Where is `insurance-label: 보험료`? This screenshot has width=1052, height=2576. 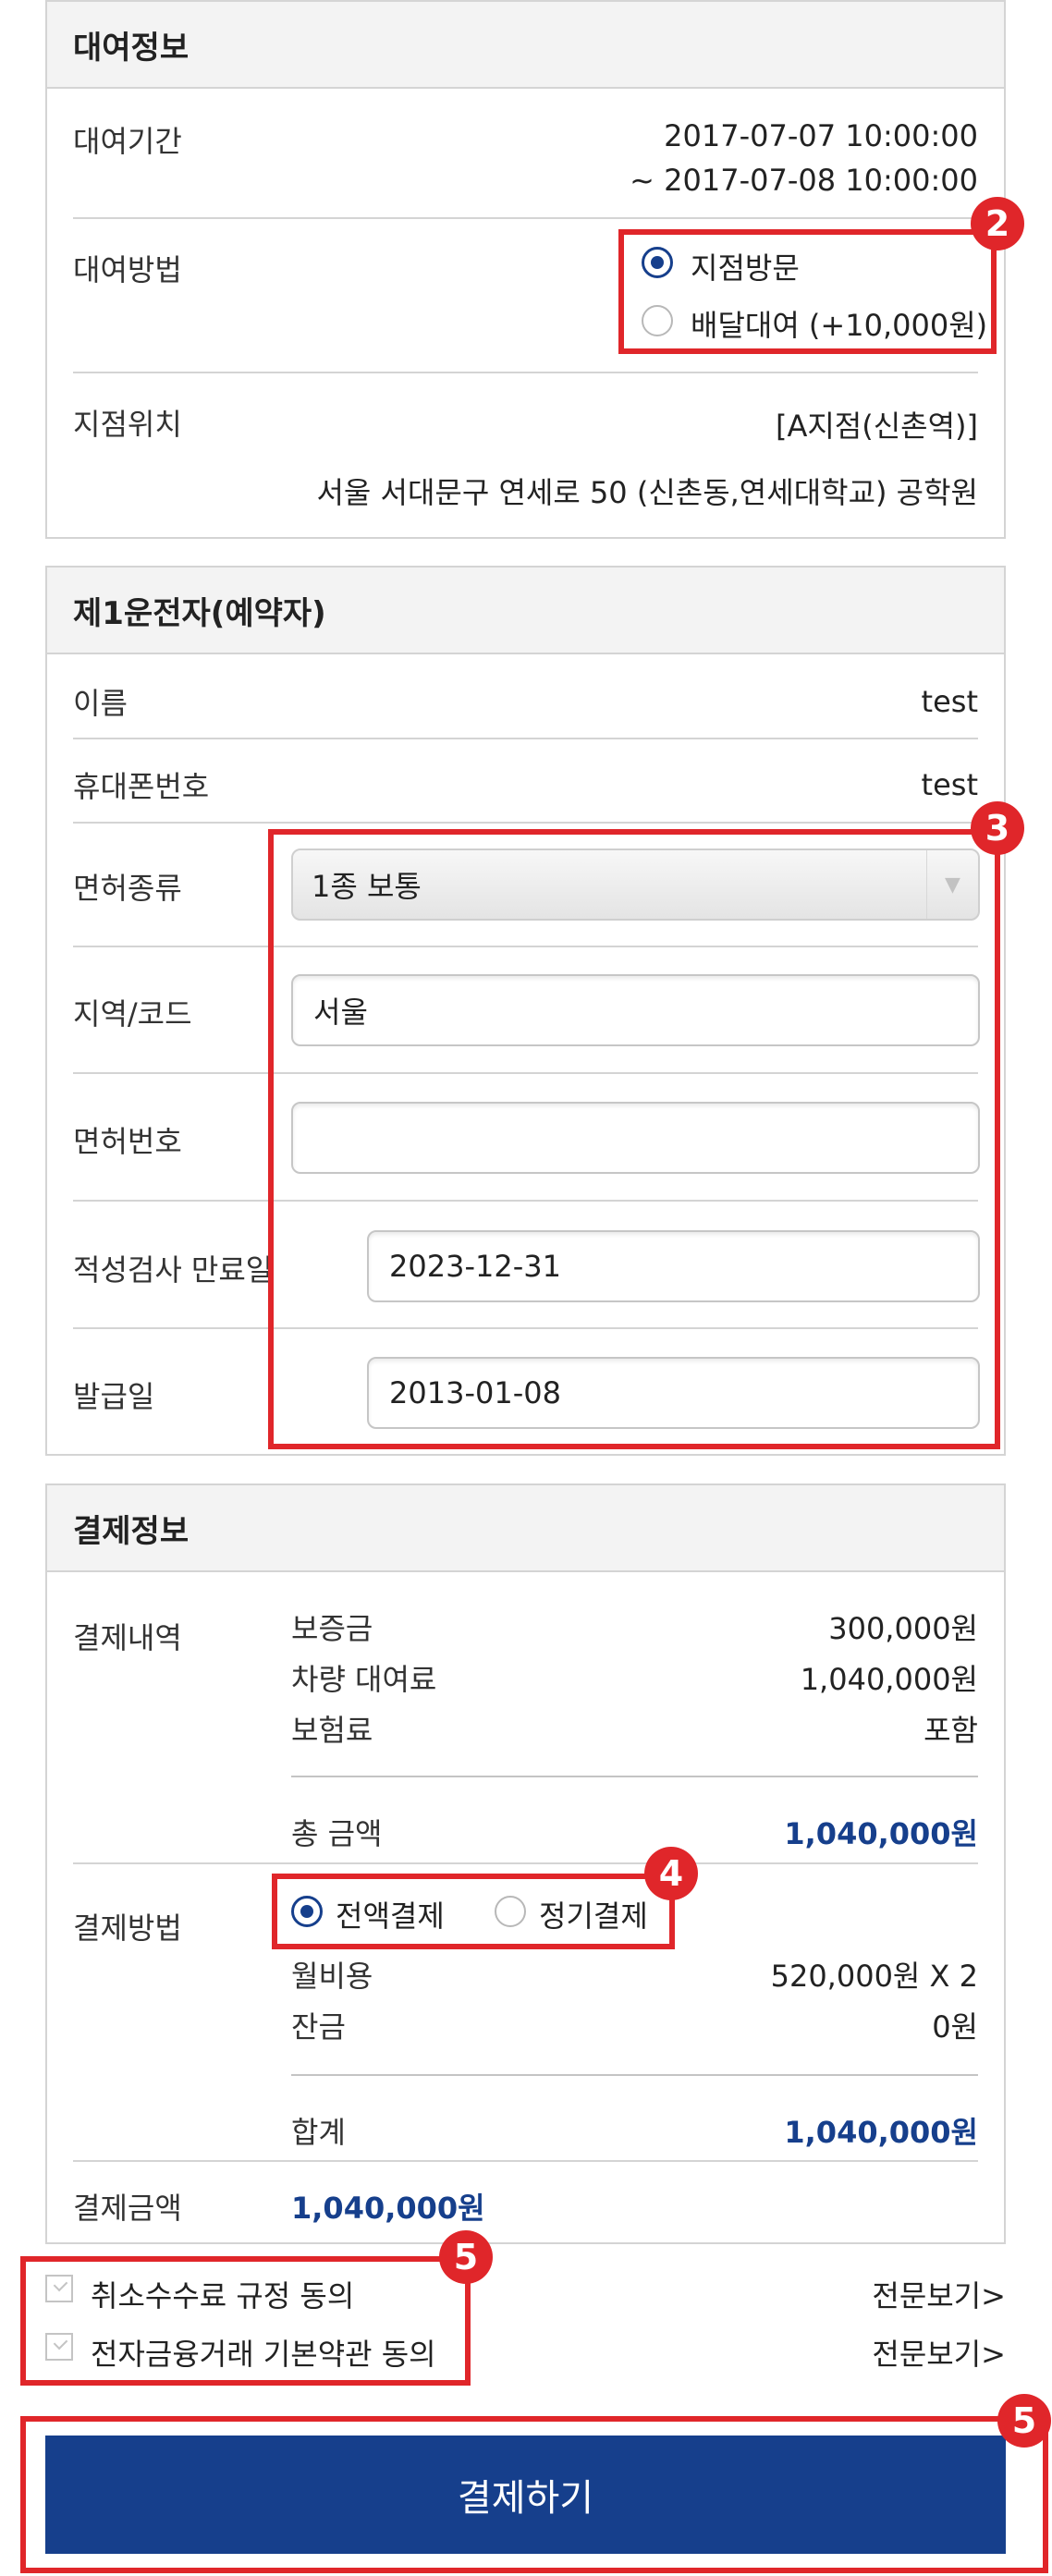 insurance-label: 보험료 is located at coordinates (332, 1730).